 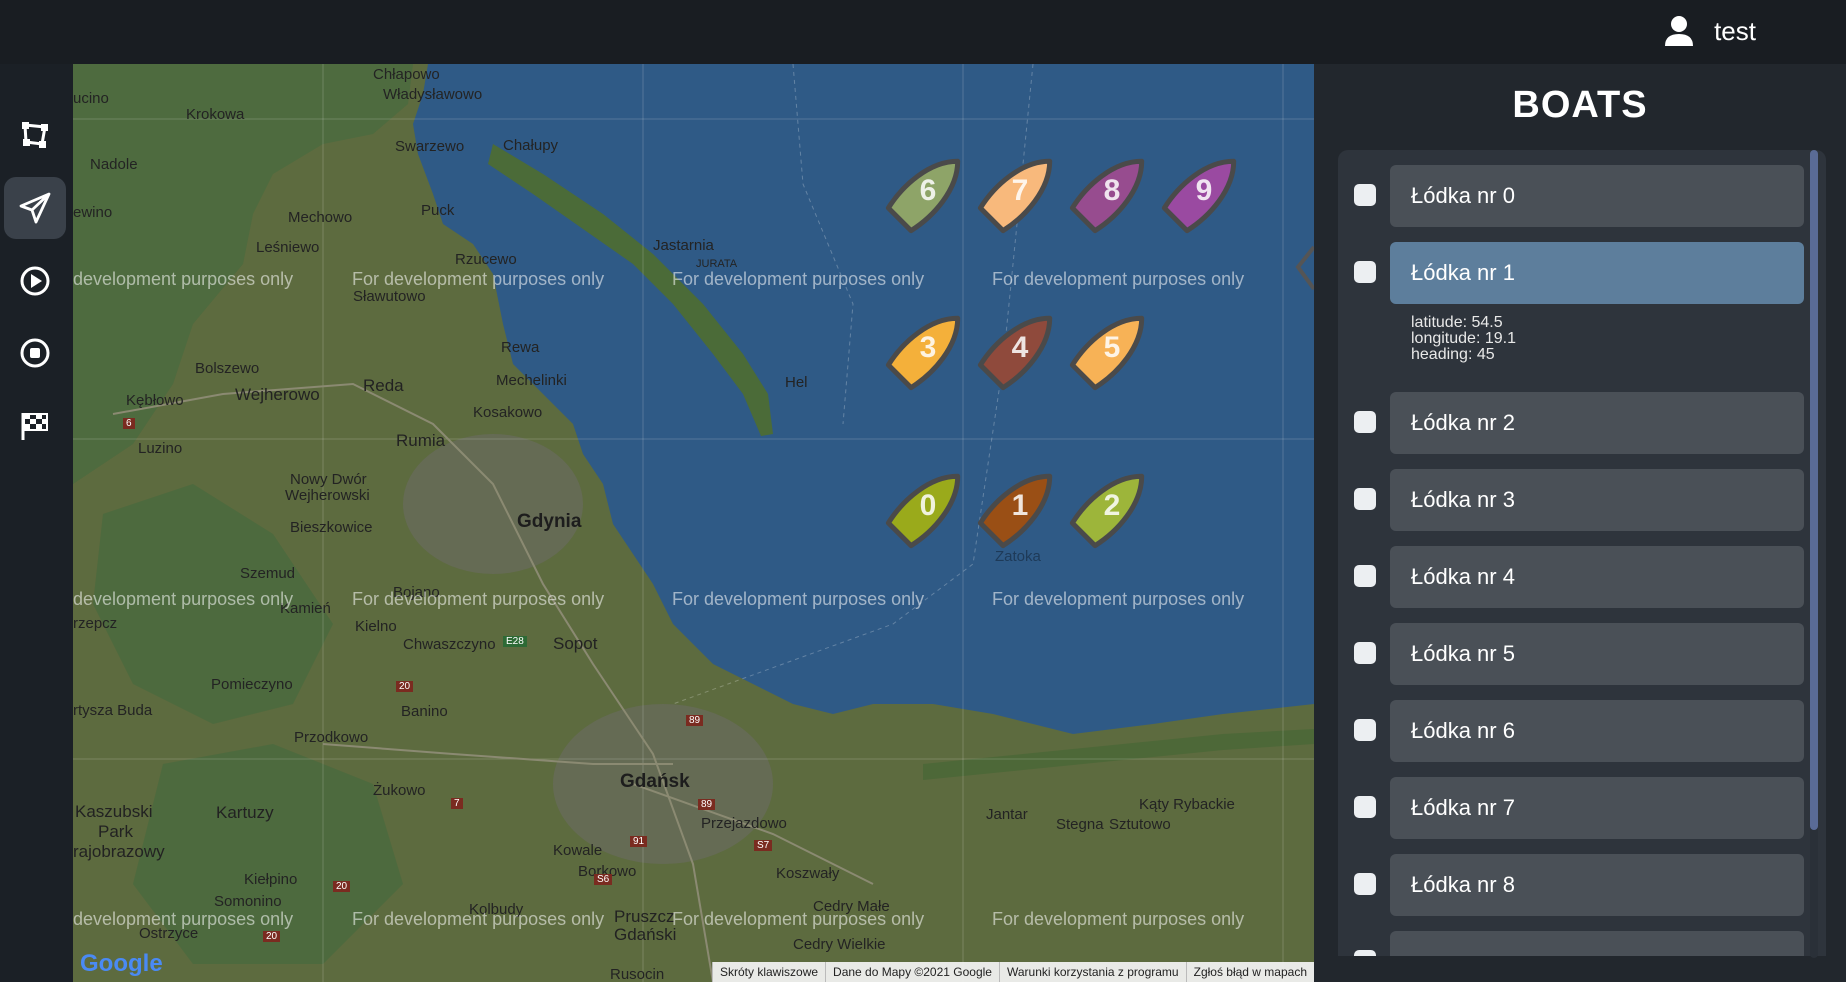 I want to click on place-label: Przejazdowo, so click(x=744, y=823).